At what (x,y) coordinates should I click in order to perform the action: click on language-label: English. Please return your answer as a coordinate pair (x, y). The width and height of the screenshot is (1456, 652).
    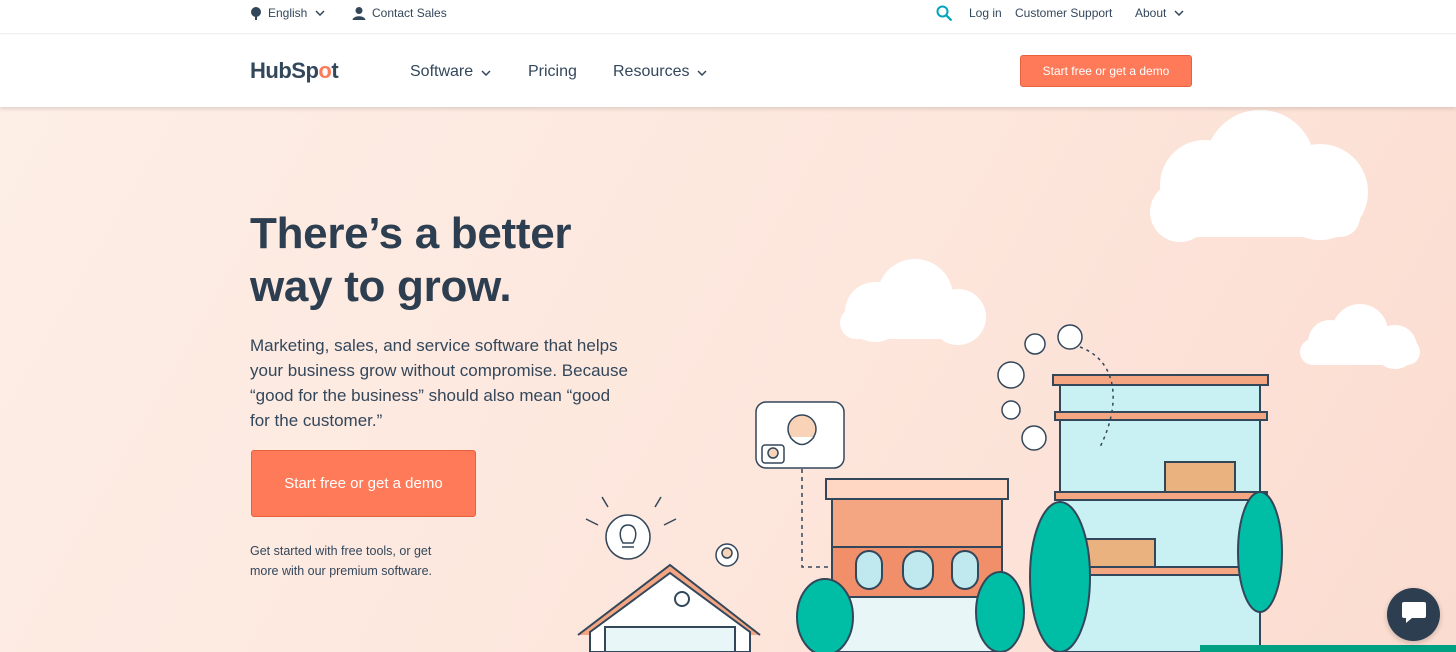
    Looking at the image, I should click on (288, 13).